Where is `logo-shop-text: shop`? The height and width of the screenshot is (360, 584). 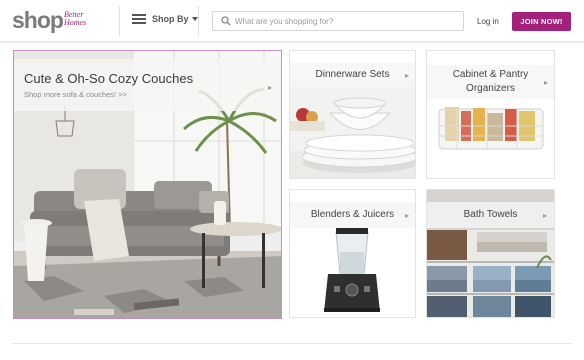
logo-shop-text: shop is located at coordinates (38, 20).